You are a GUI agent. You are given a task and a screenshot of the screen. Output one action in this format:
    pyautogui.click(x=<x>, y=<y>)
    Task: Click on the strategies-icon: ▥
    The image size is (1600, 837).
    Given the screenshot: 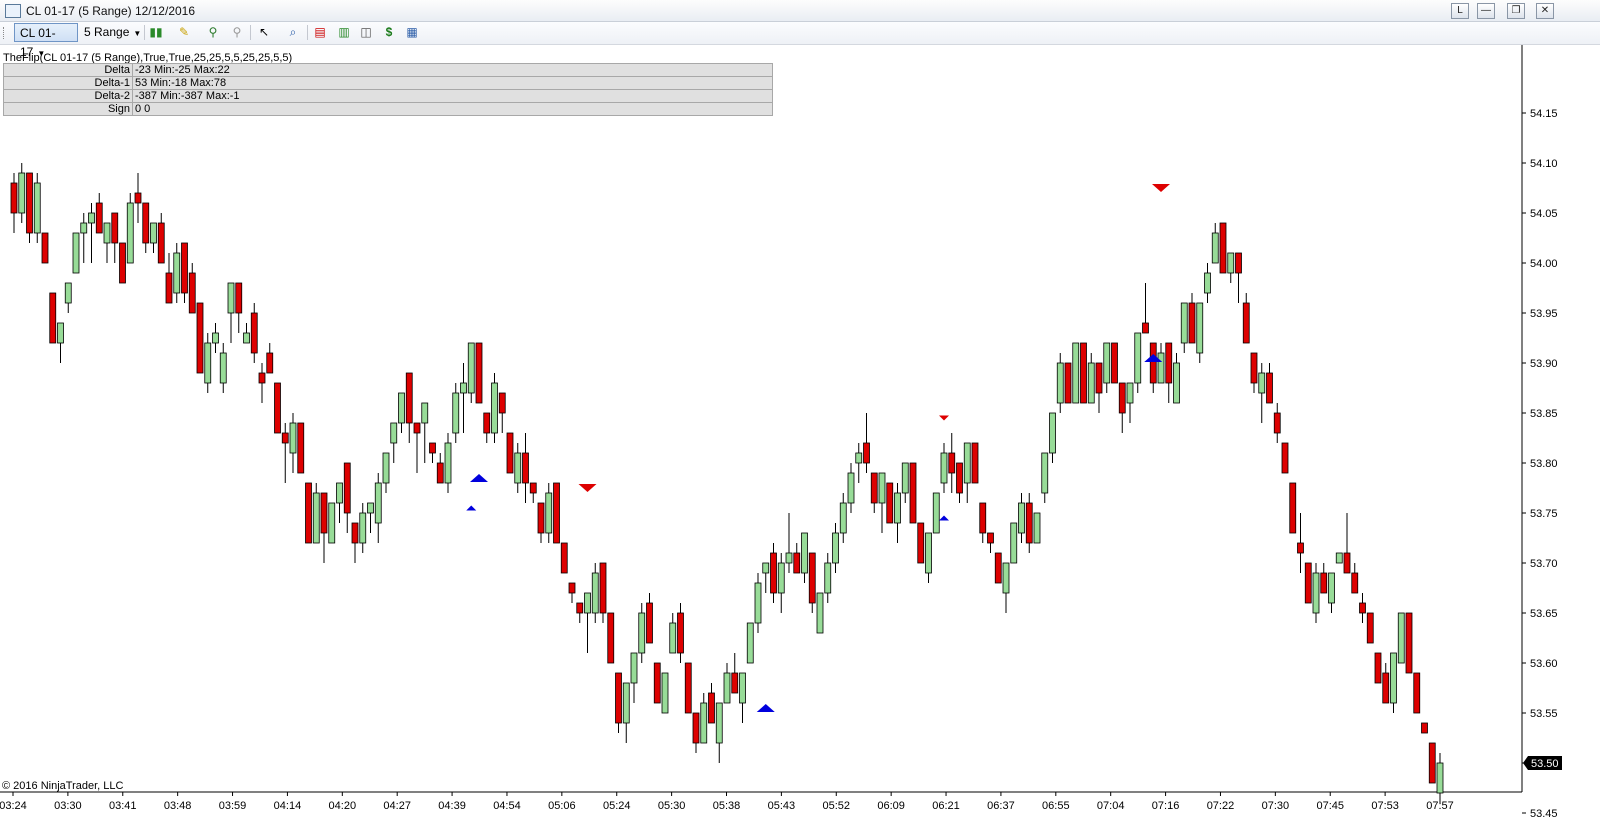 What is the action you would take?
    pyautogui.click(x=344, y=32)
    